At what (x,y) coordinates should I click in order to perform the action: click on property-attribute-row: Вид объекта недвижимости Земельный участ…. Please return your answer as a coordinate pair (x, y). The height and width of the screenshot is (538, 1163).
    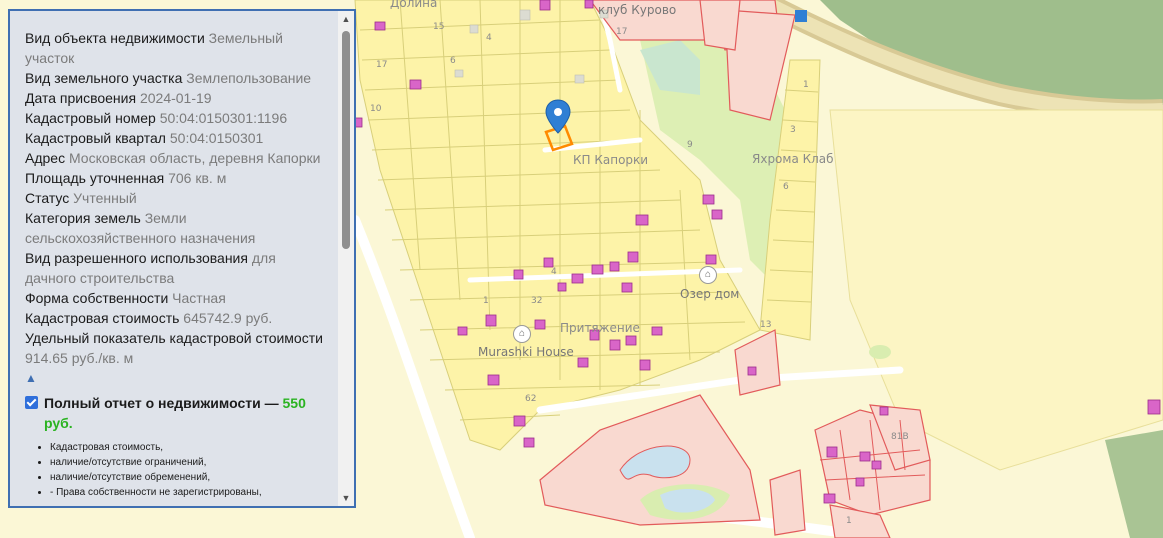
    Looking at the image, I should click on (177, 48).